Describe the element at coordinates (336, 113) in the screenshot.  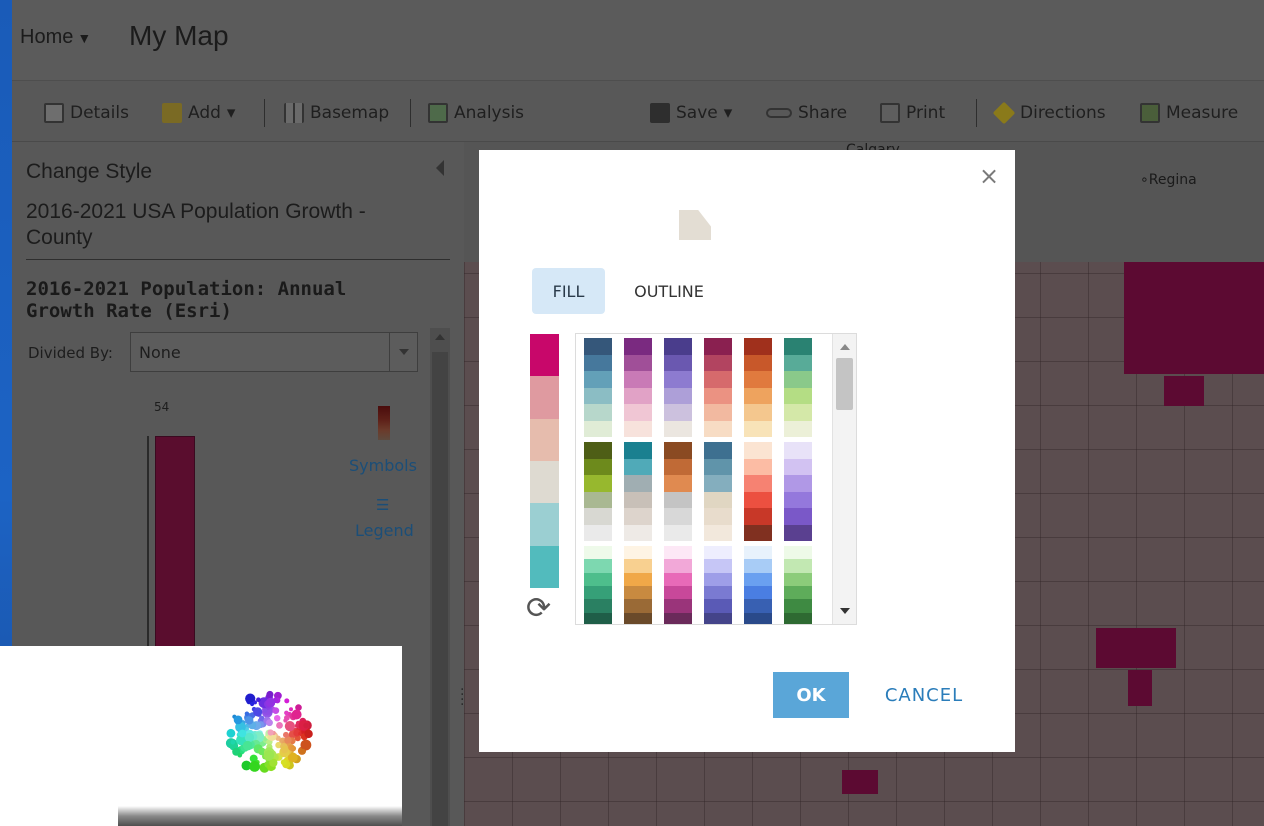
I see `basemap-button: Basemap` at that location.